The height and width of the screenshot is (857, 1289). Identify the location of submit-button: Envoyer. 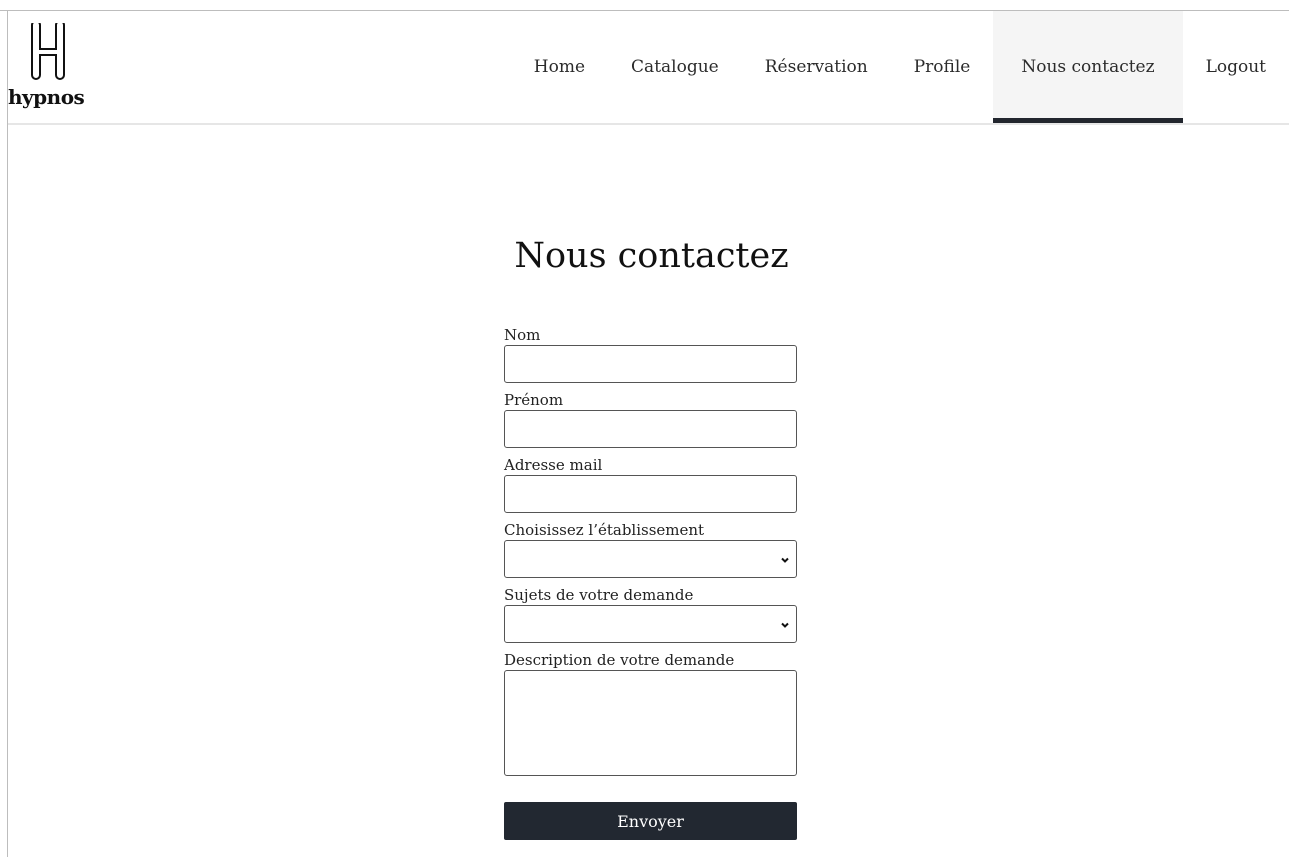
(650, 821).